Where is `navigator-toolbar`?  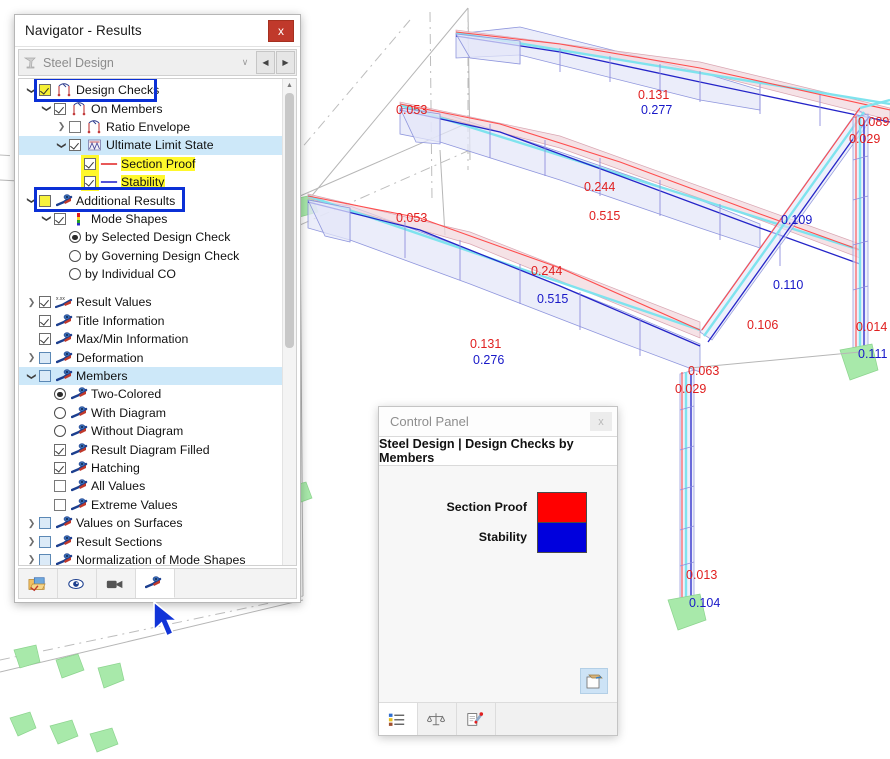 navigator-toolbar is located at coordinates (157, 583).